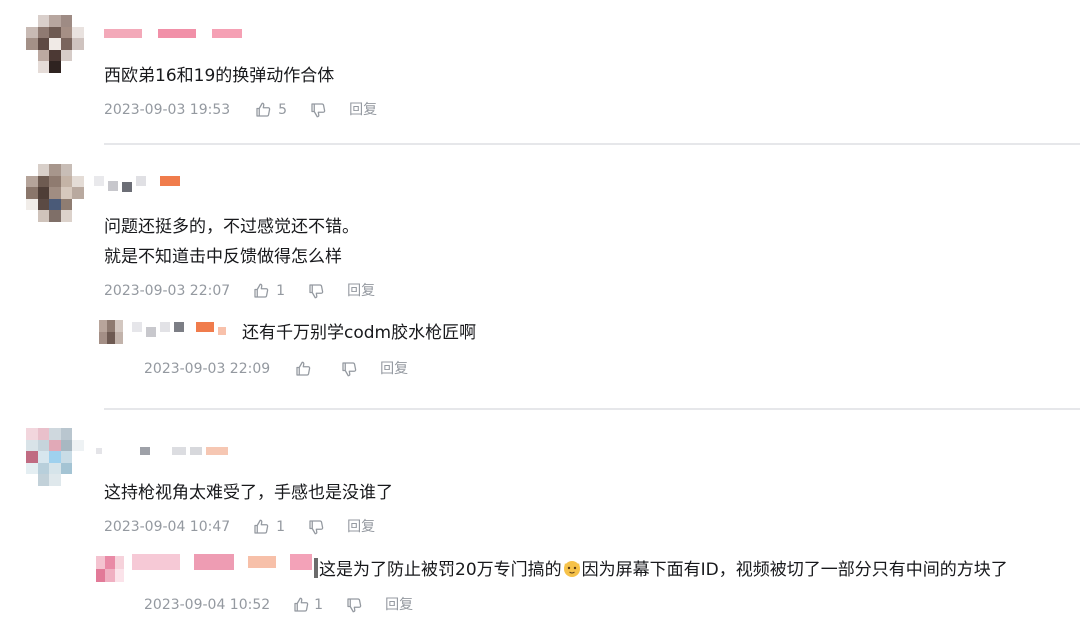 This screenshot has height=632, width=1080. What do you see at coordinates (207, 369) in the screenshot?
I see `timestamp: 2023-09-03 22:09` at bounding box center [207, 369].